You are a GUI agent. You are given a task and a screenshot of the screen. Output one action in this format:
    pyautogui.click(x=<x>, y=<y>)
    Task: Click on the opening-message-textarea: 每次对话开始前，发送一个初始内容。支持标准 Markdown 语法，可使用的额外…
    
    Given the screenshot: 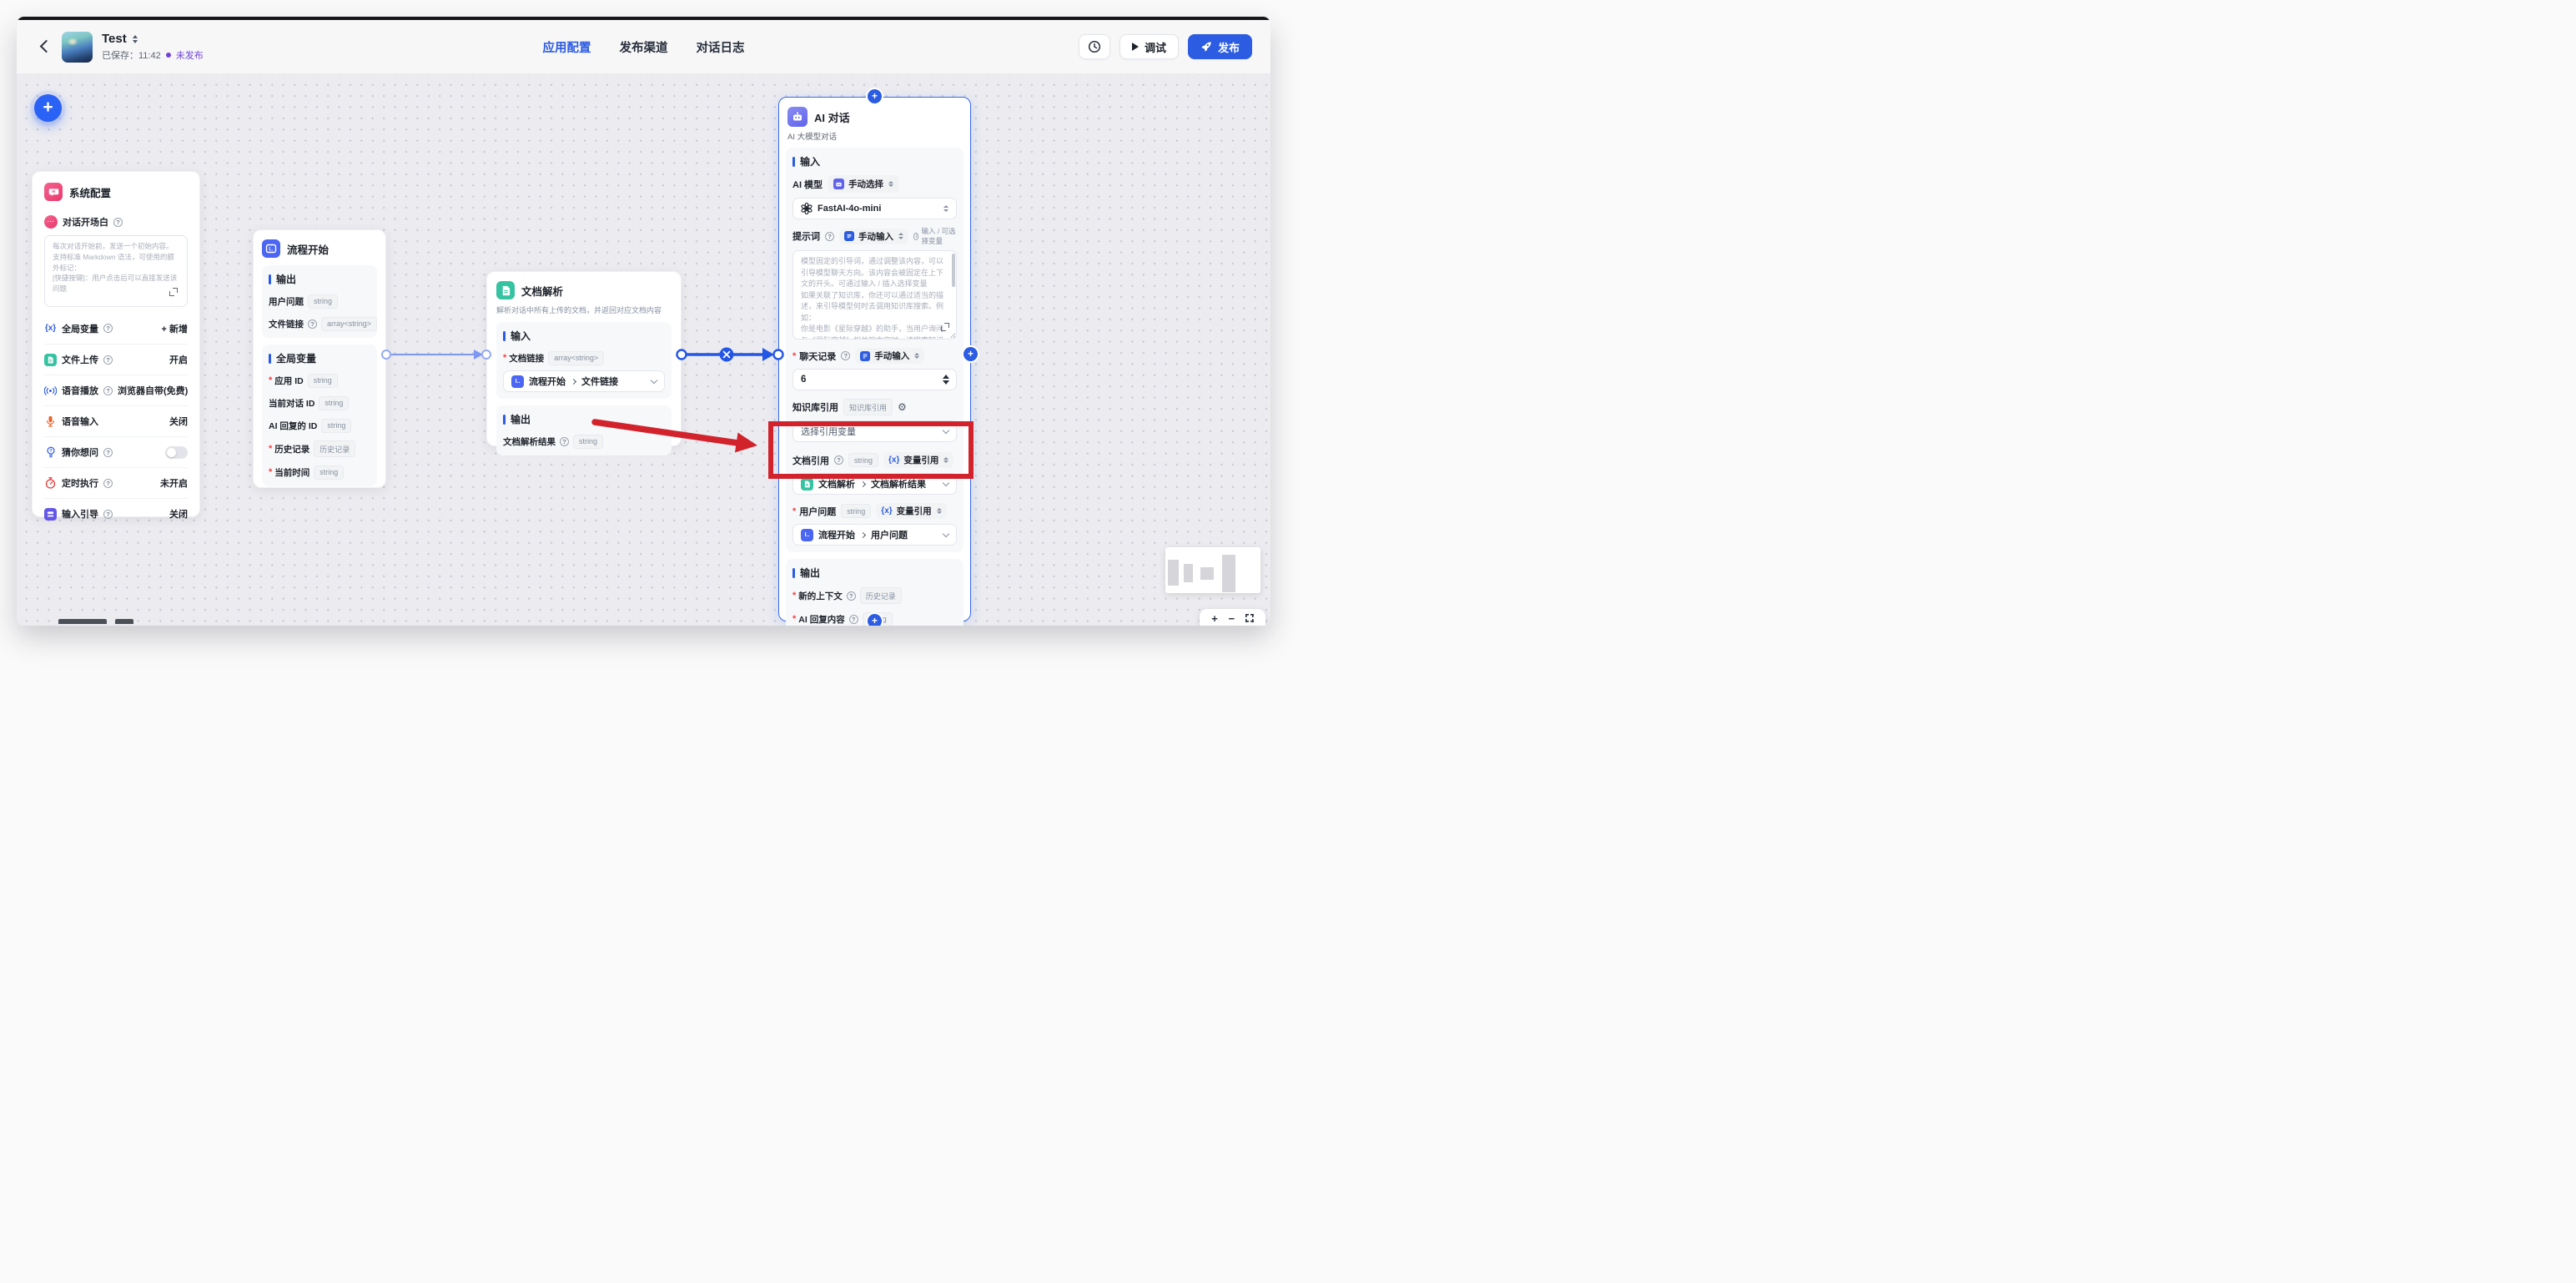 What is the action you would take?
    pyautogui.click(x=116, y=271)
    